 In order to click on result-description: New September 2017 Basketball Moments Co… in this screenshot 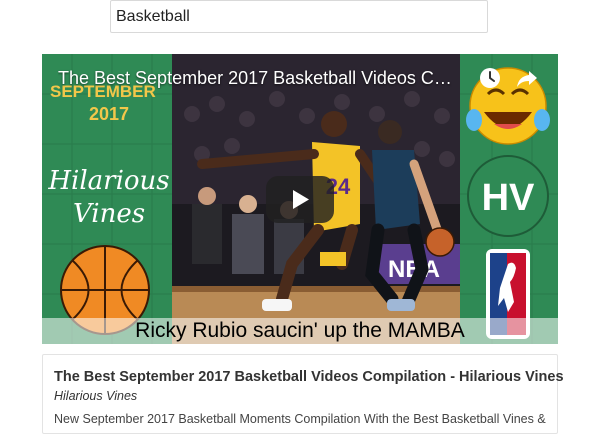, I will do `click(300, 419)`.